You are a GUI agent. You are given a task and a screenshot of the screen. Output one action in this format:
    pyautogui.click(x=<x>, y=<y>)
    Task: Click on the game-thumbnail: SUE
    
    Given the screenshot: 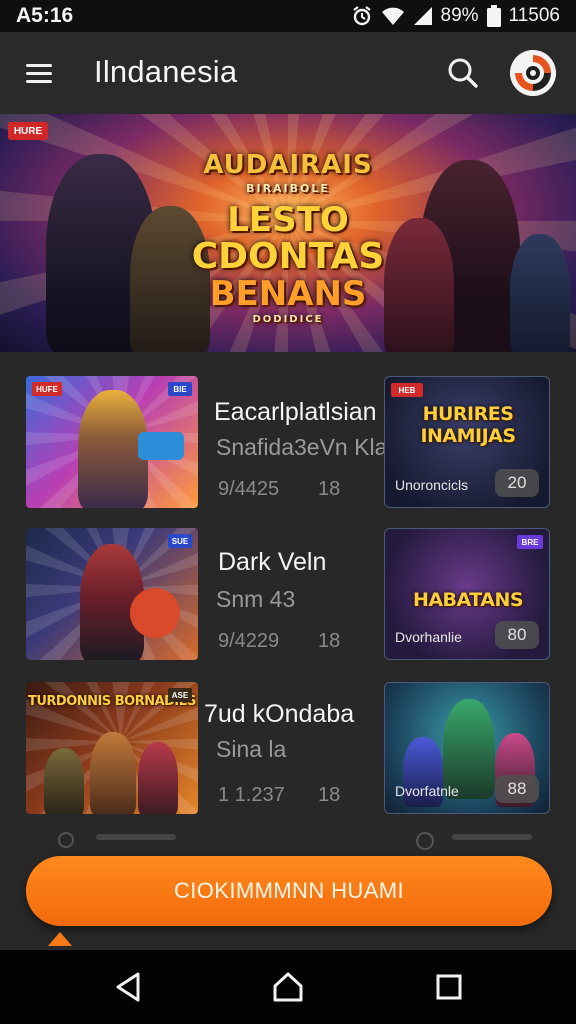 What is the action you would take?
    pyautogui.click(x=112, y=594)
    